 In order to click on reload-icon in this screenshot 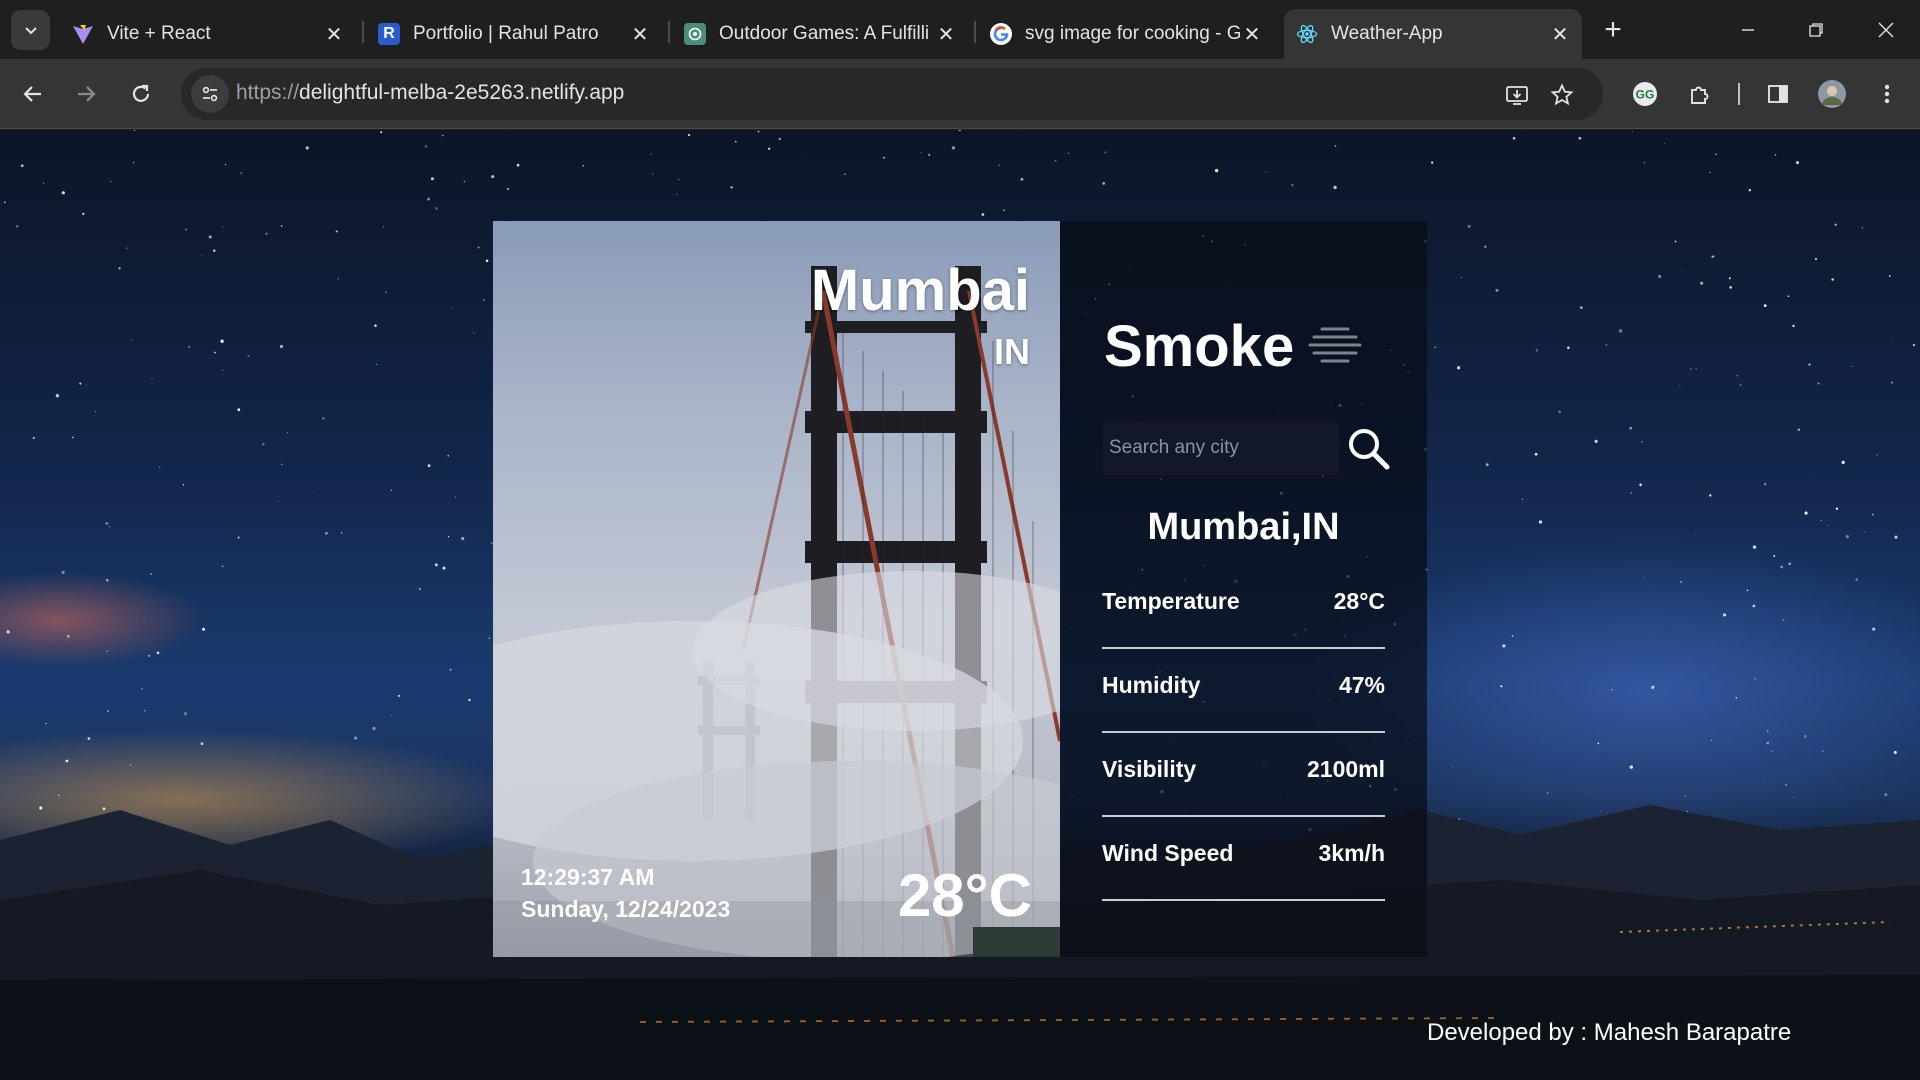, I will do `click(141, 93)`.